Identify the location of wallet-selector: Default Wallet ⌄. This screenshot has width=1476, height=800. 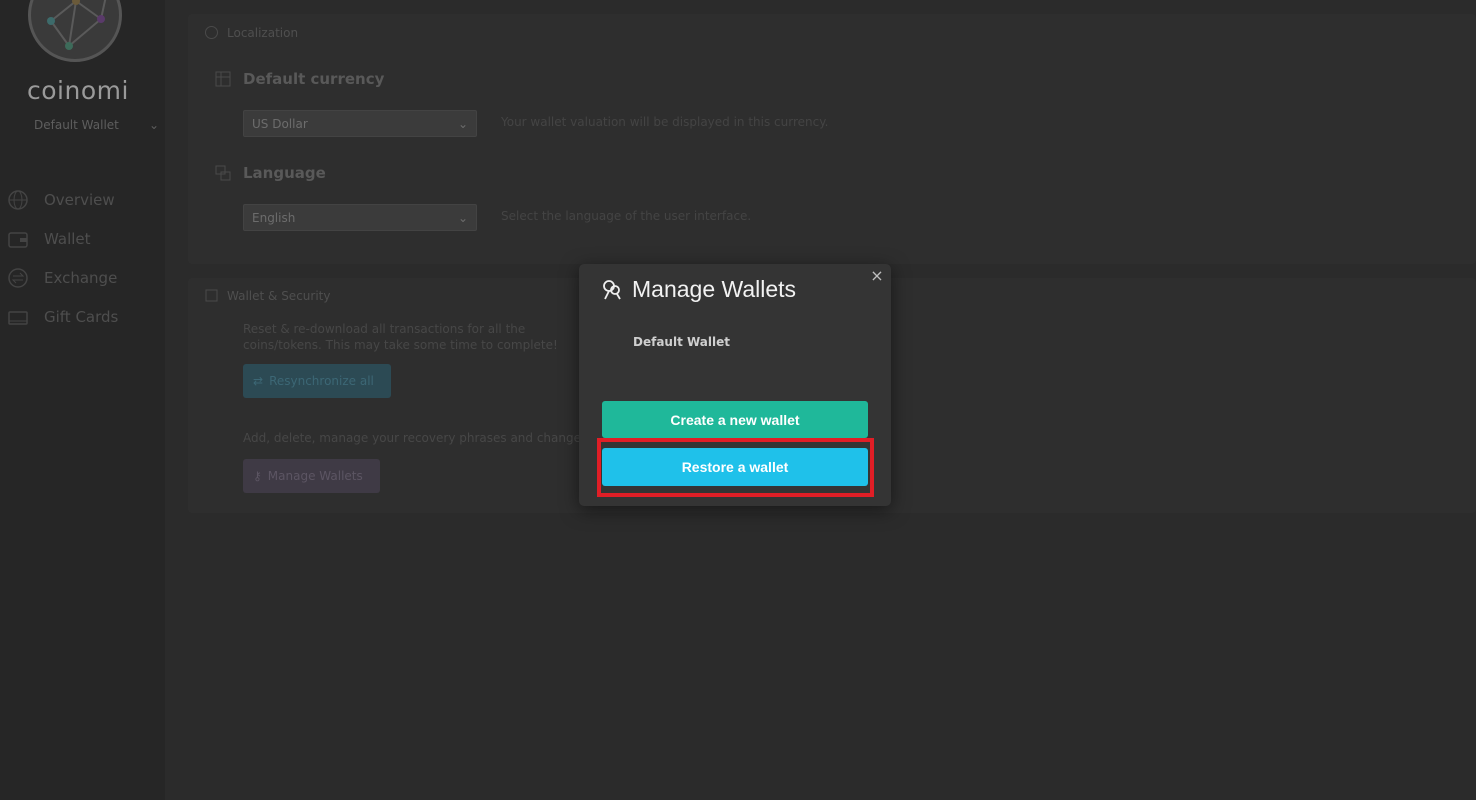
(96, 125).